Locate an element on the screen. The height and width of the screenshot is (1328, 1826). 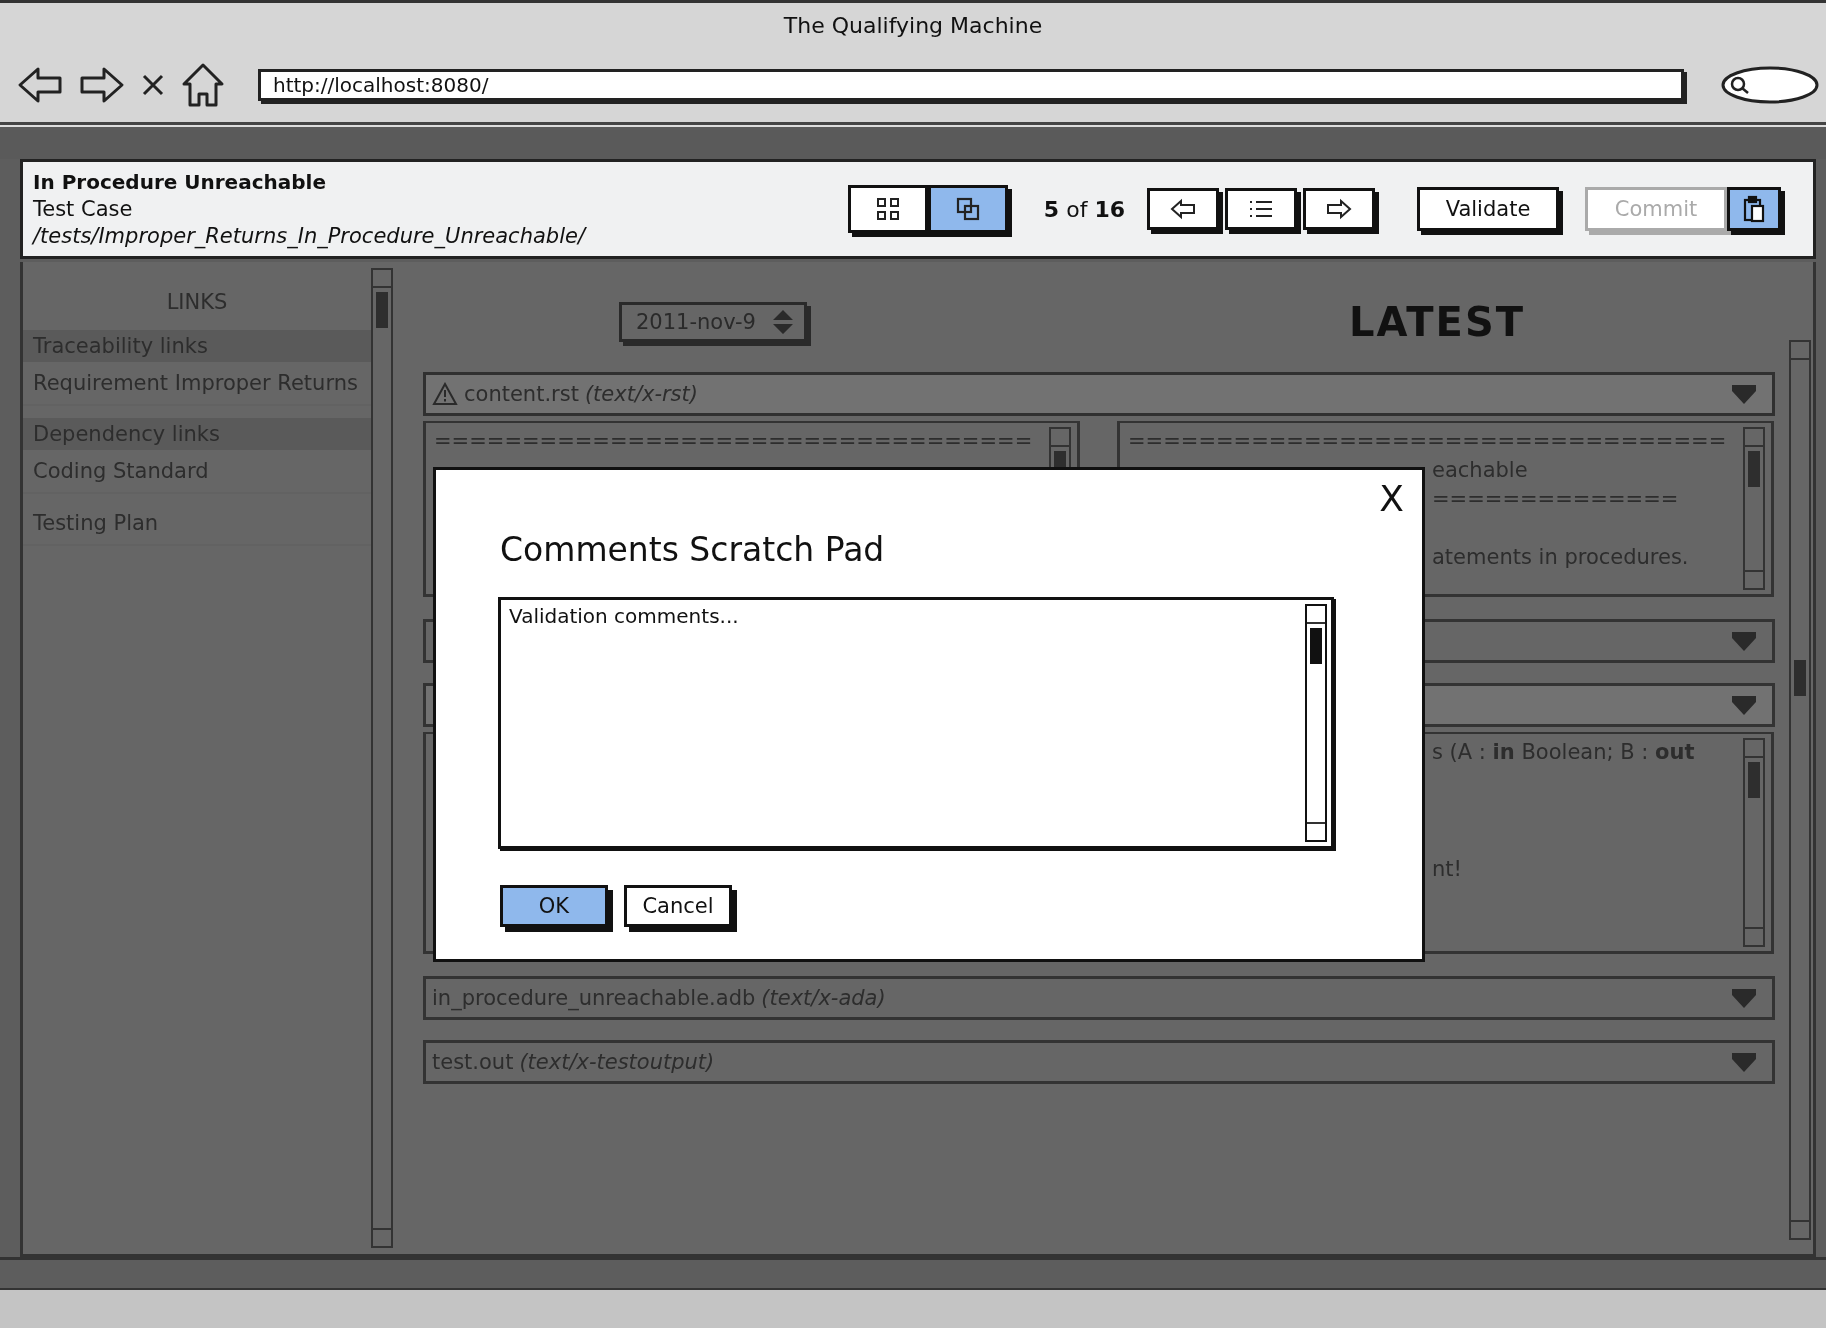
file-header: test.out (text/x-testoutput) is located at coordinates (1099, 1062).